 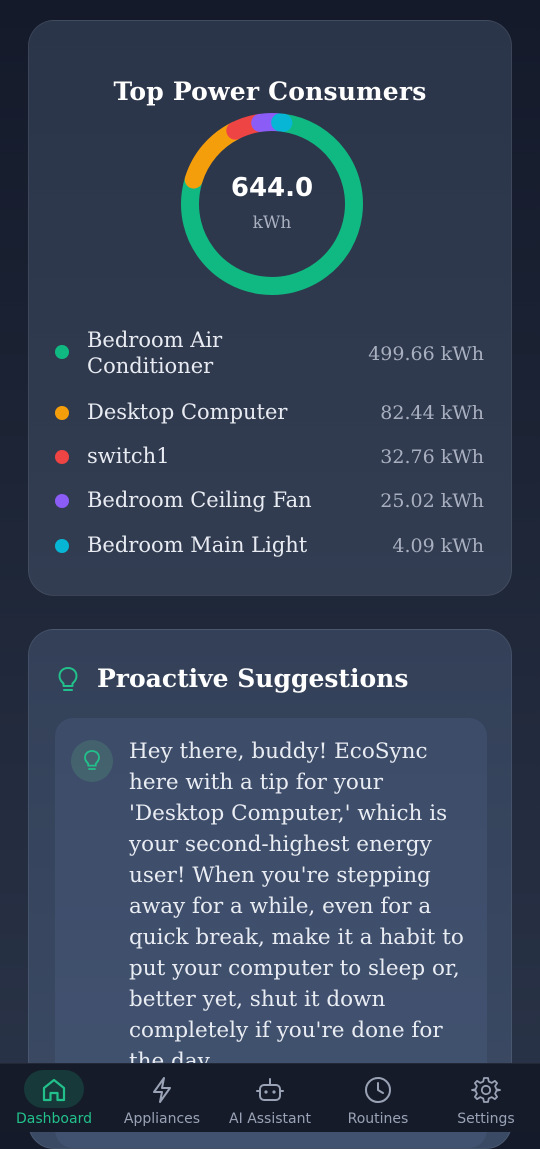 I want to click on legend-value: 25.02 kWh, so click(x=432, y=501).